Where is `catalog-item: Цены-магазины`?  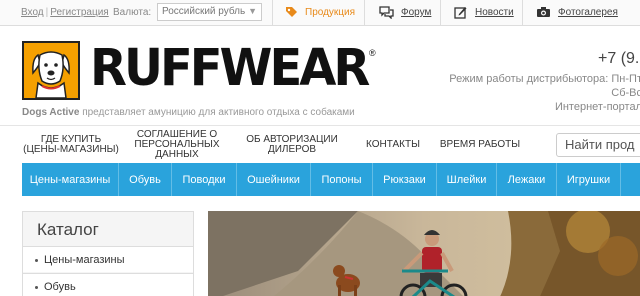 catalog-item: Цены-магазины is located at coordinates (108, 259).